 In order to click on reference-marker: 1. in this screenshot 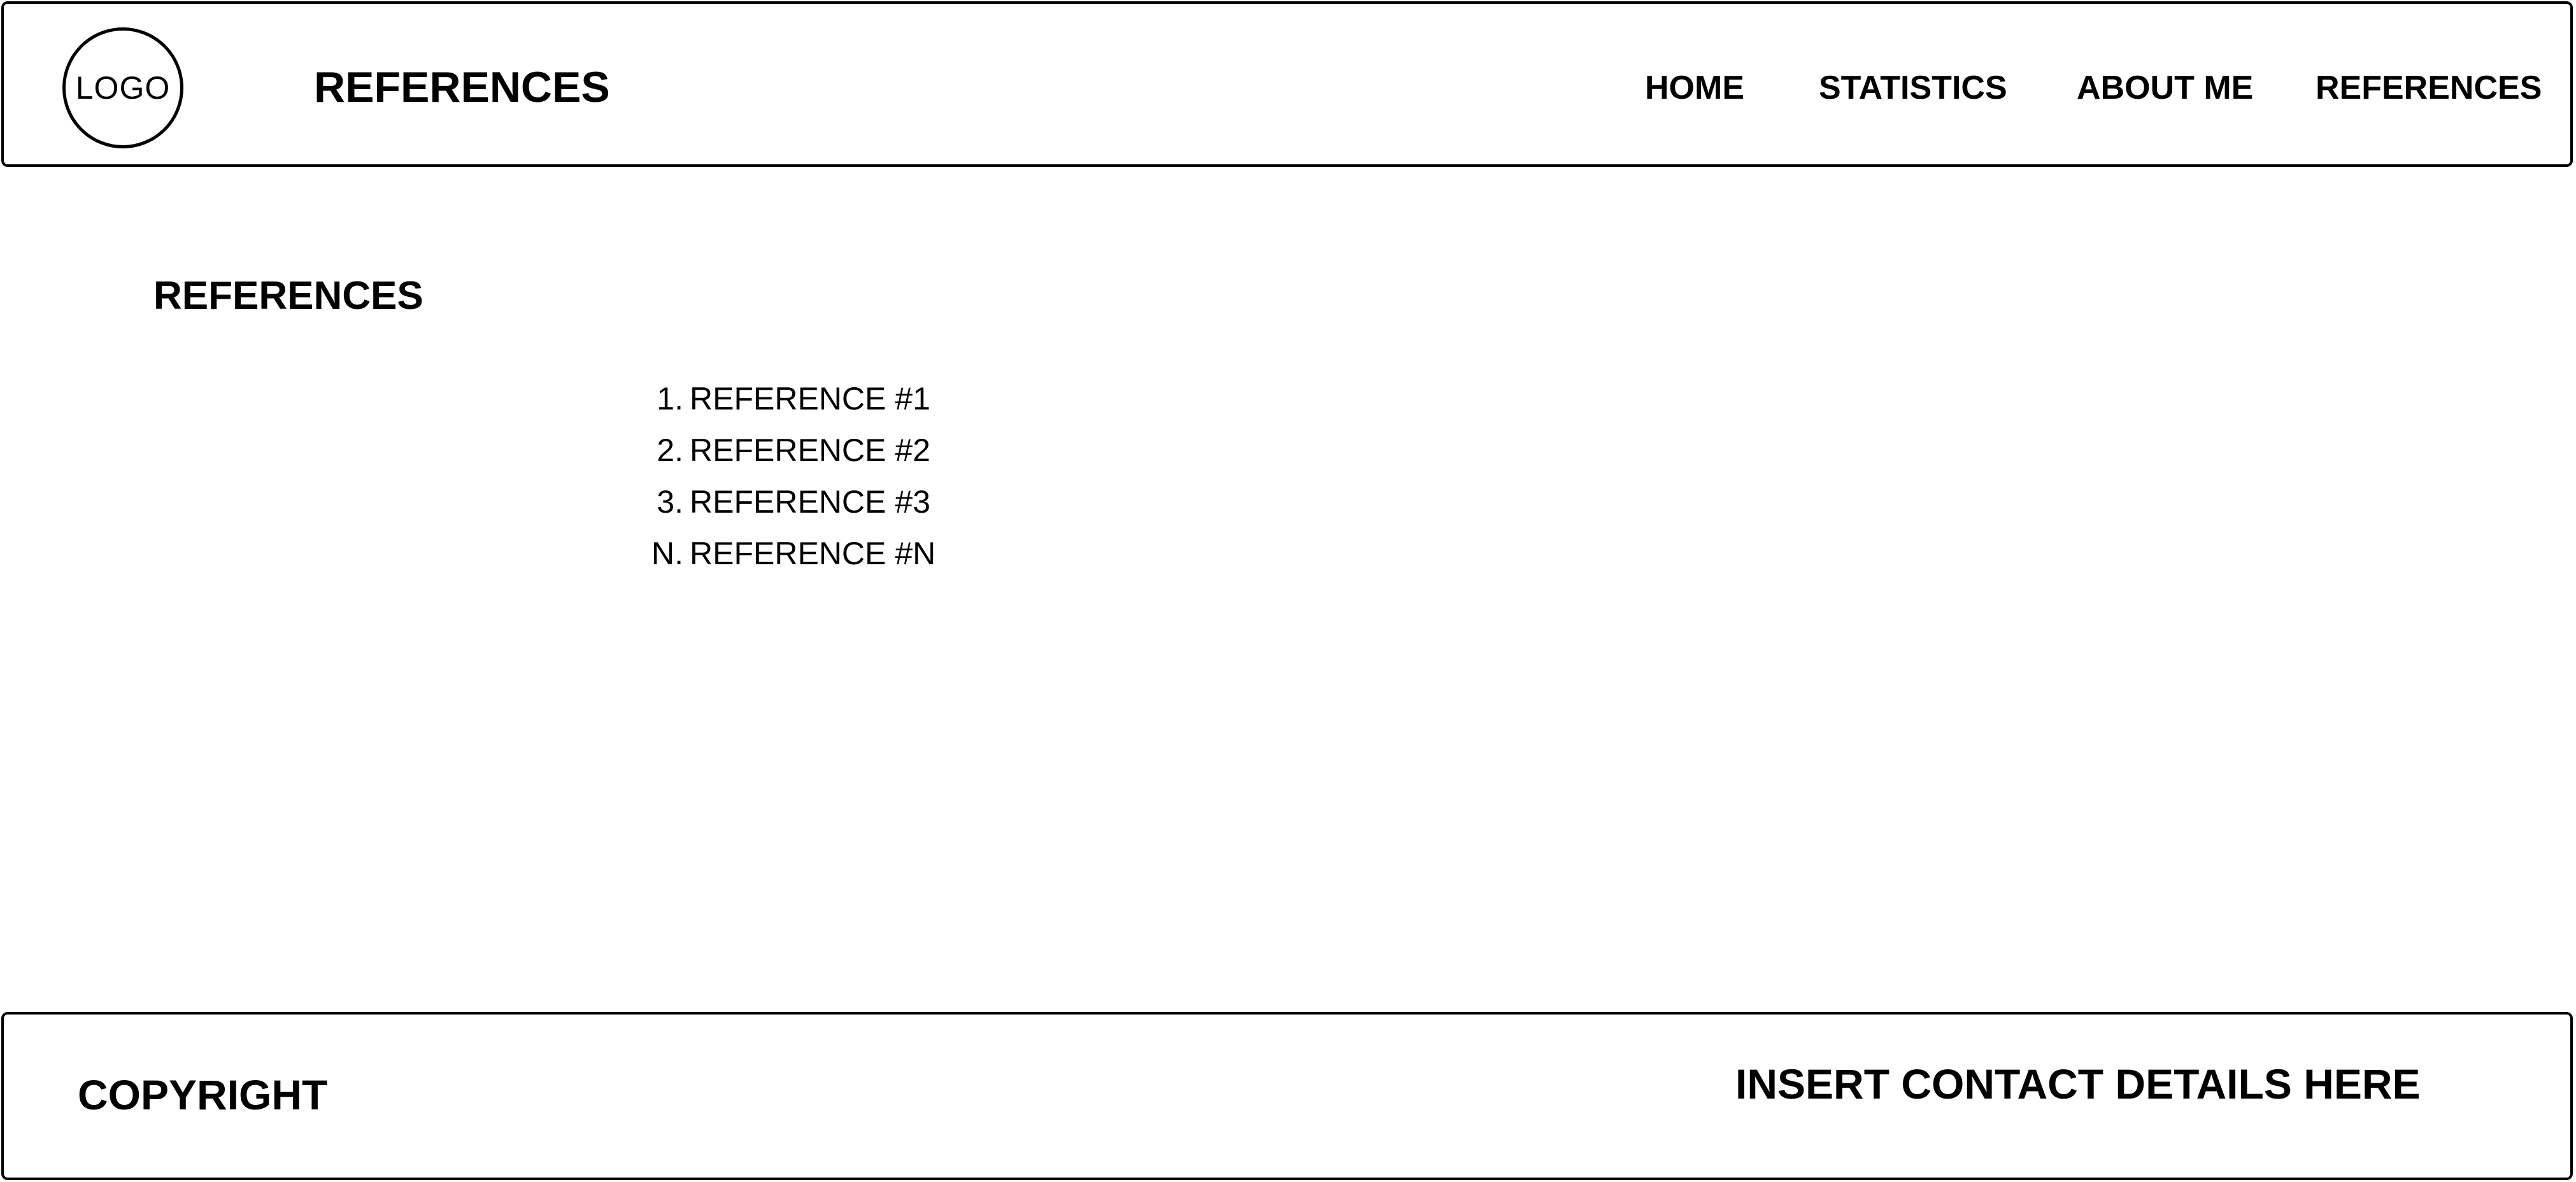, I will do `click(670, 399)`.